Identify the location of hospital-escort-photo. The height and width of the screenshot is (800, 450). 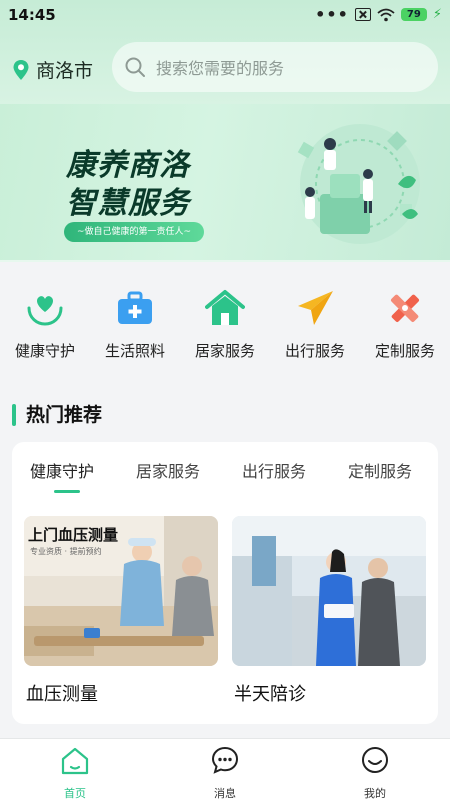
(329, 591).